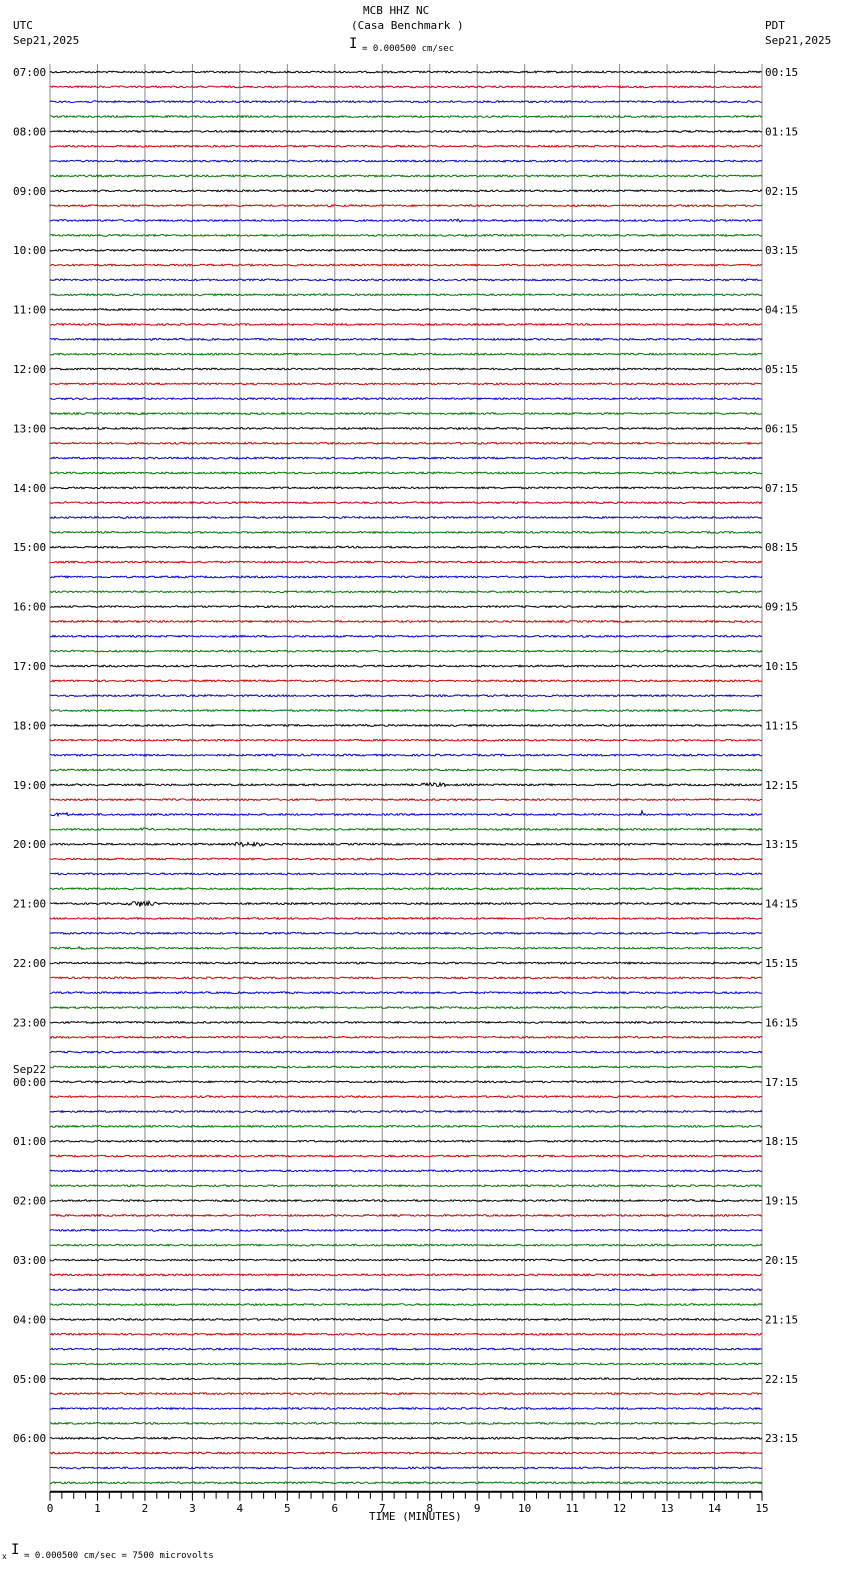 Image resolution: width=850 pixels, height=1584 pixels. Describe the element at coordinates (29, 1082) in the screenshot. I see `utc-hour-label: 00:00` at that location.